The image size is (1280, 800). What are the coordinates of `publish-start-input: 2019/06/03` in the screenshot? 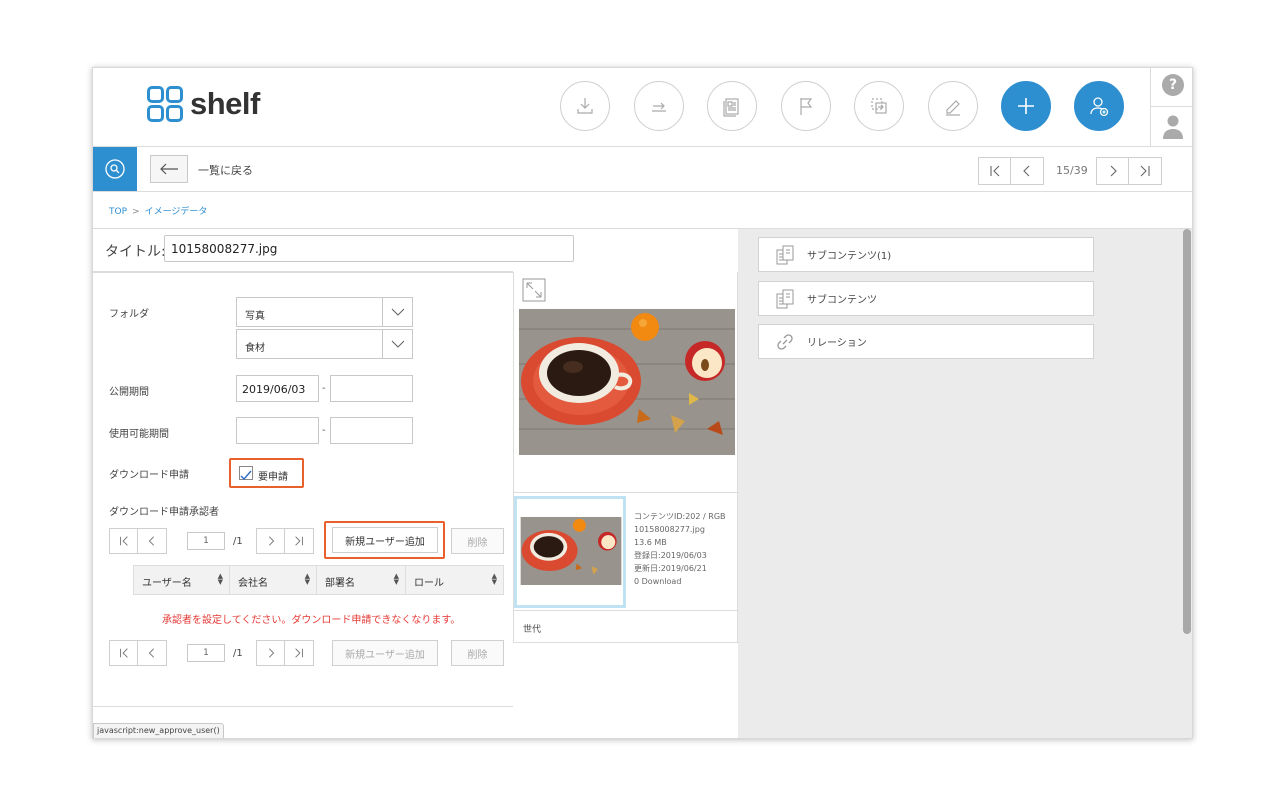 It's located at (277, 388).